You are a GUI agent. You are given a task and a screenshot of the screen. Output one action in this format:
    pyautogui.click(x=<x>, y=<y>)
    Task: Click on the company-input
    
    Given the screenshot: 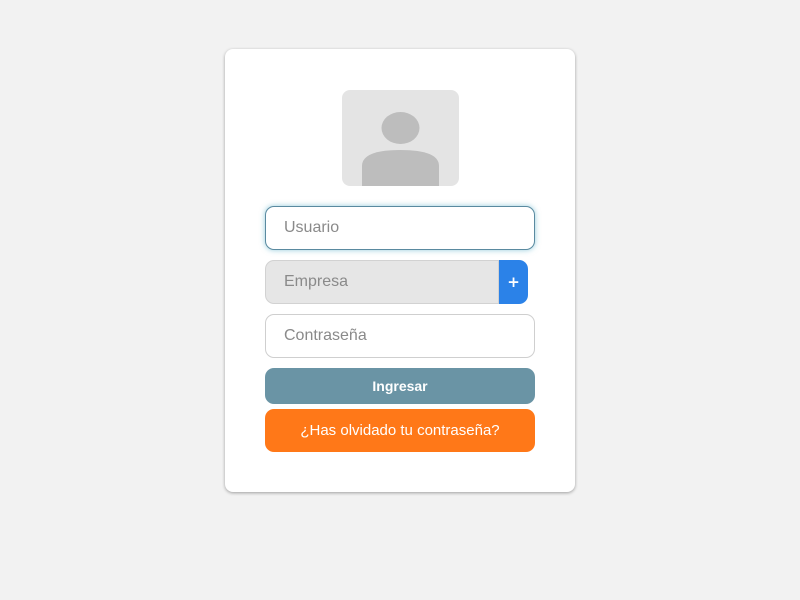 What is the action you would take?
    pyautogui.click(x=382, y=282)
    